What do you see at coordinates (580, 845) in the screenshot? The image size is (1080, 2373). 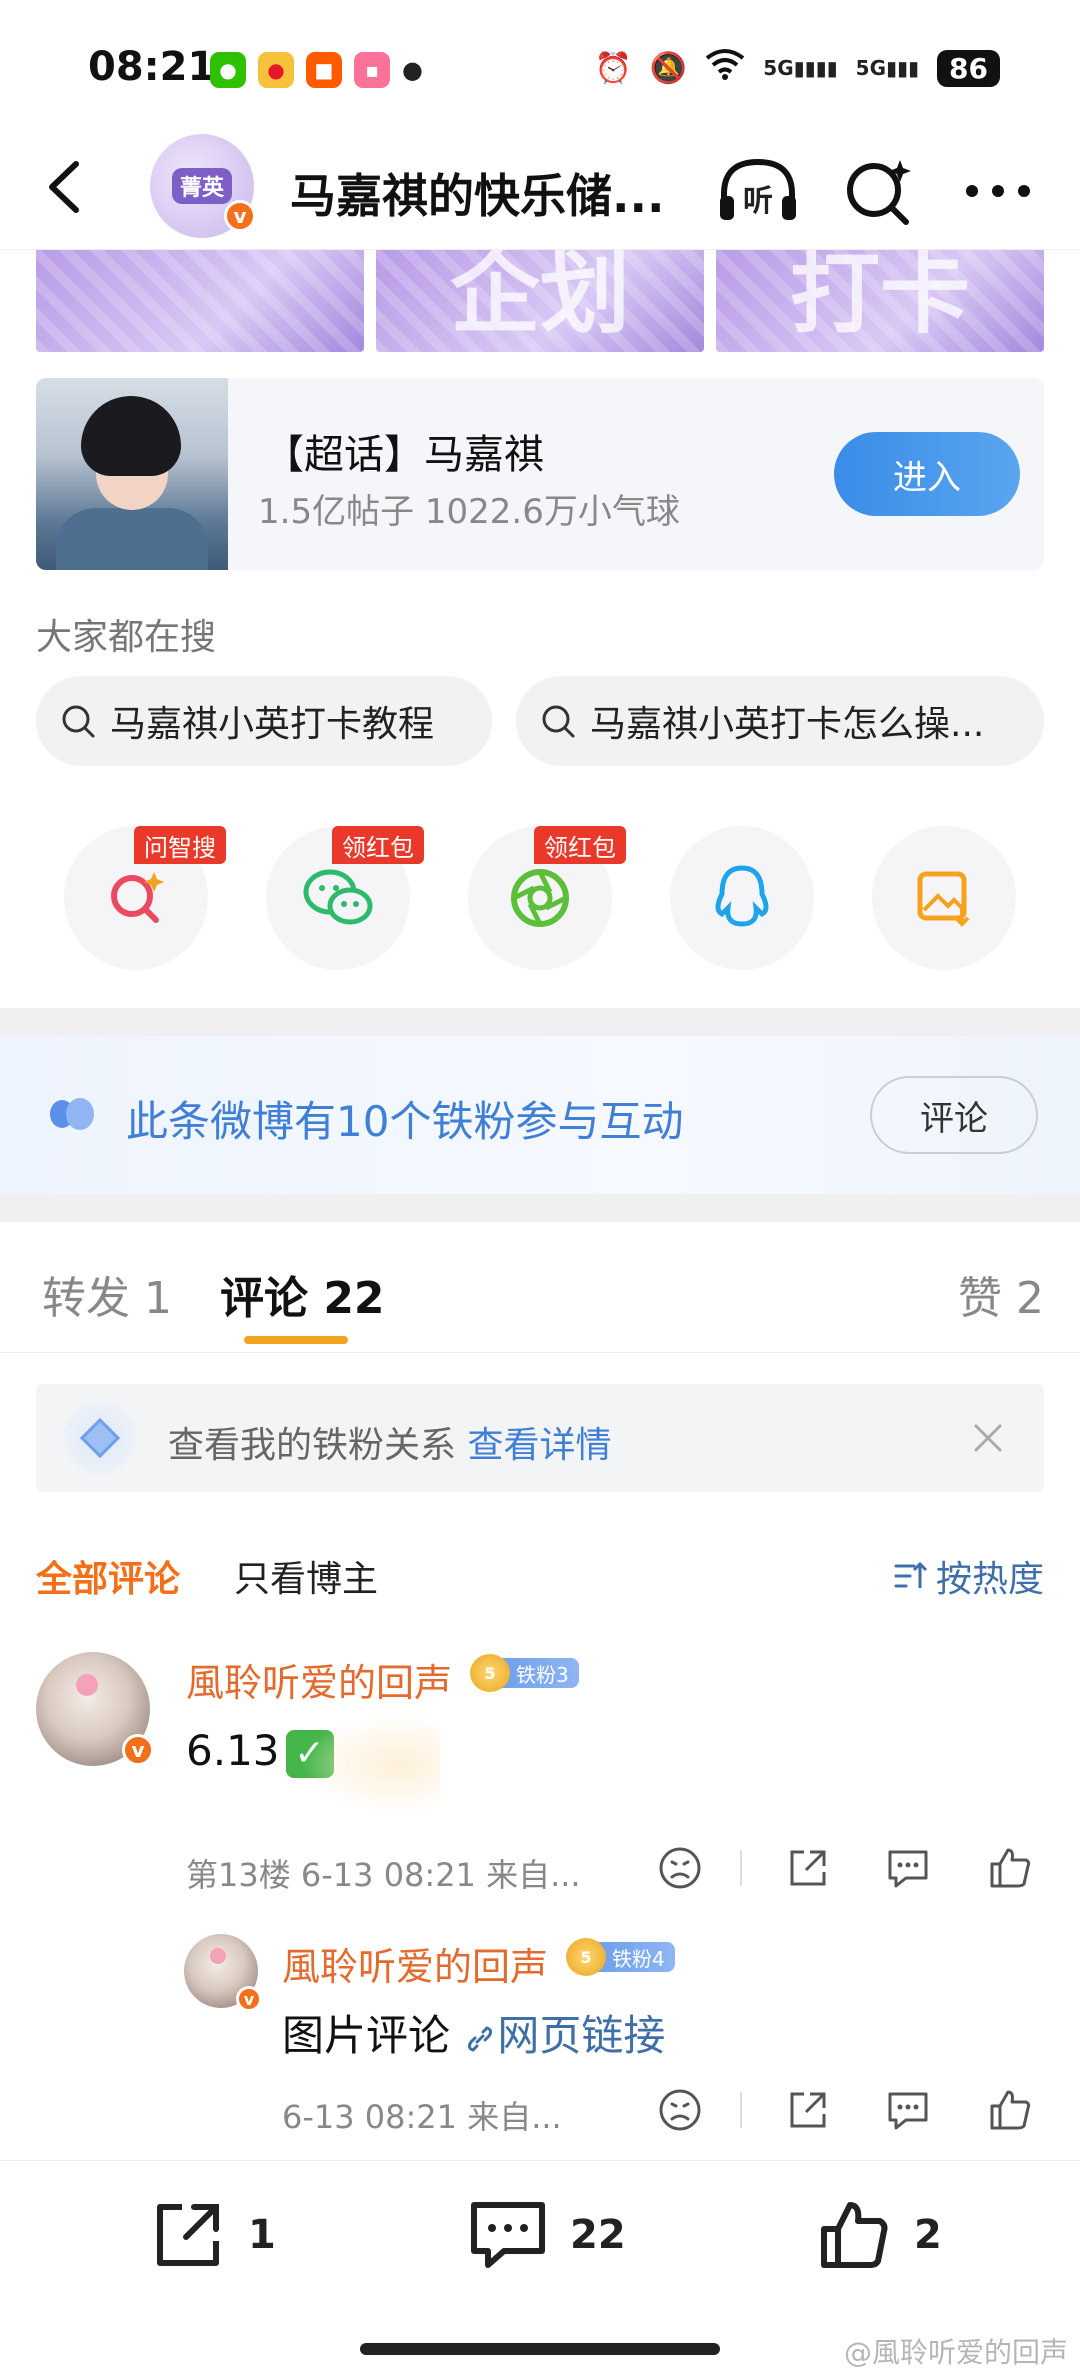 I see `share-tag-red-packet-2: 领红包` at bounding box center [580, 845].